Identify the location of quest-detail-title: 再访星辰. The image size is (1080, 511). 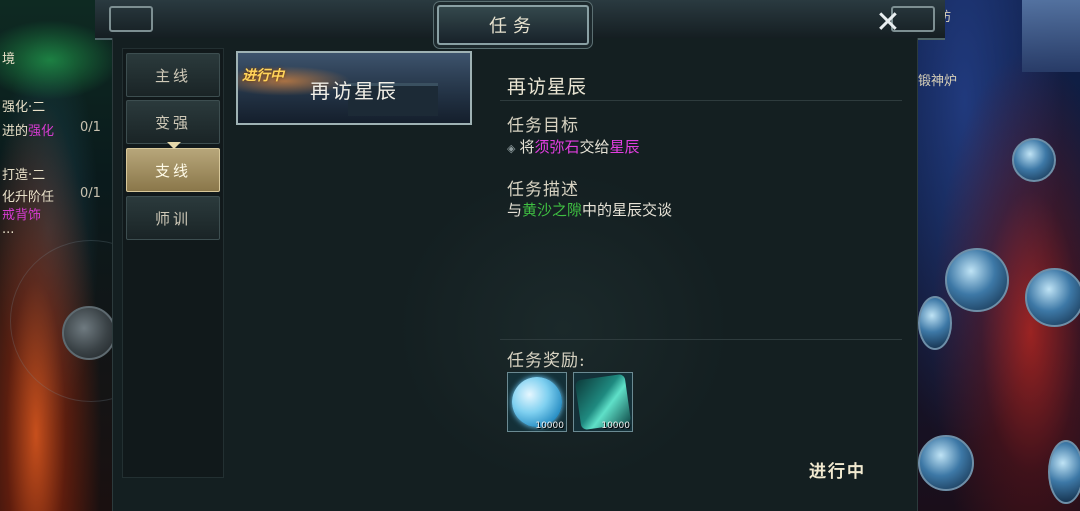
(547, 87).